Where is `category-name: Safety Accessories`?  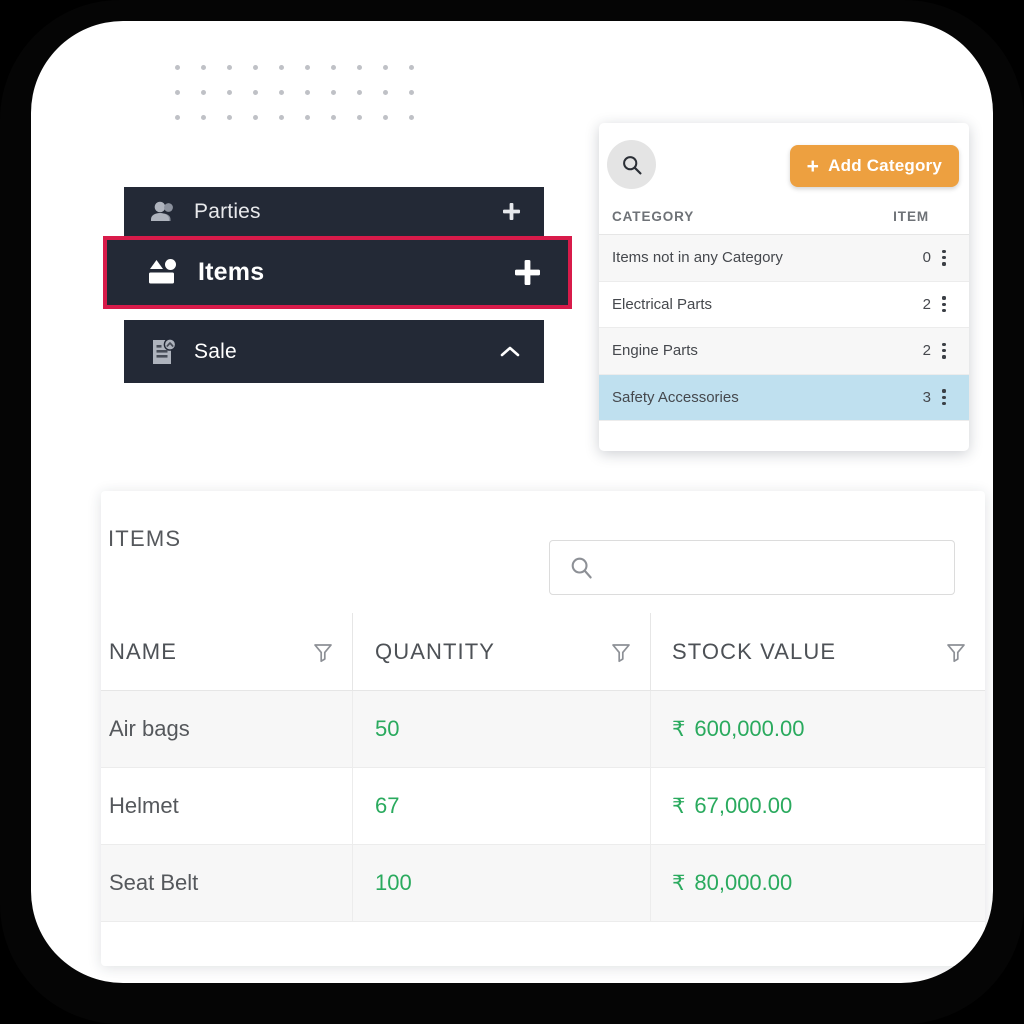 category-name: Safety Accessories is located at coordinates (675, 397).